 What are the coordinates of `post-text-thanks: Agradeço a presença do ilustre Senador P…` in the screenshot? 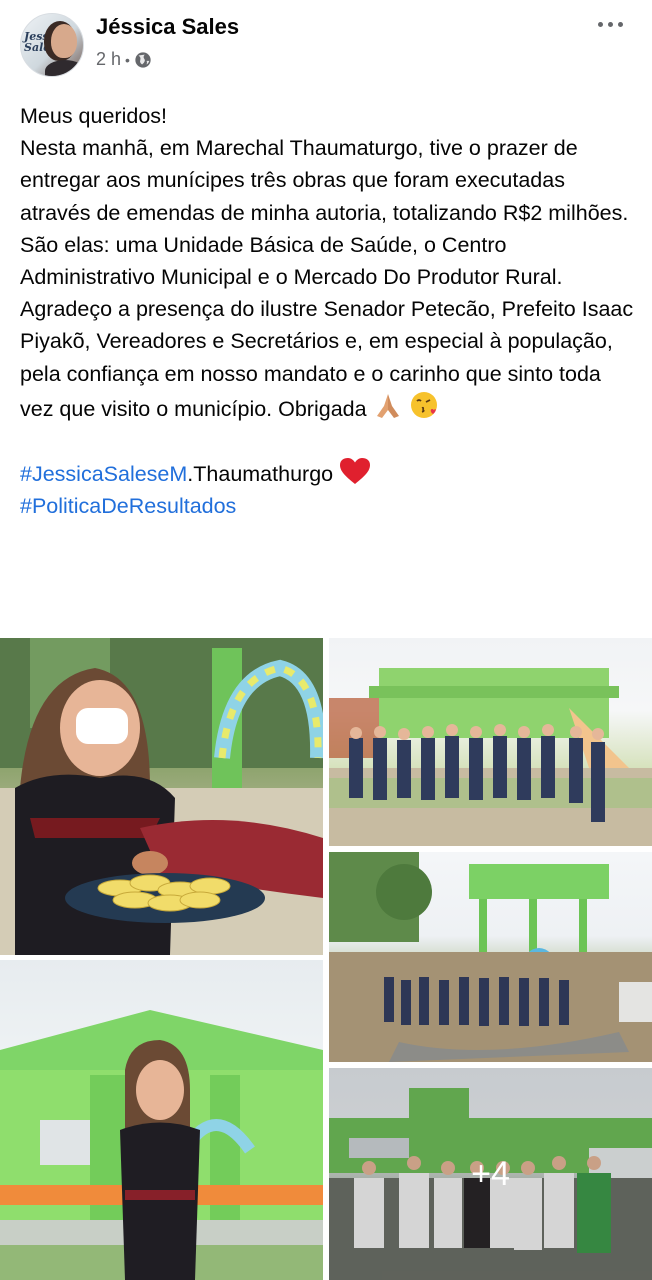 It's located at (327, 359).